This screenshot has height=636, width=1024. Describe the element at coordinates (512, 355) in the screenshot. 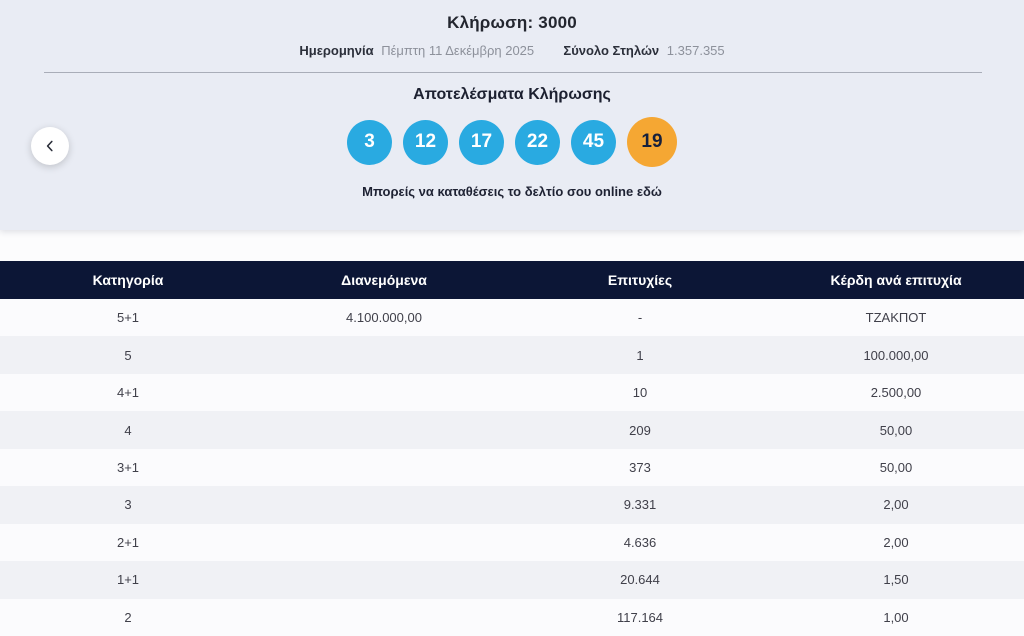

I see `table-row: 5 1 100.000,00` at that location.